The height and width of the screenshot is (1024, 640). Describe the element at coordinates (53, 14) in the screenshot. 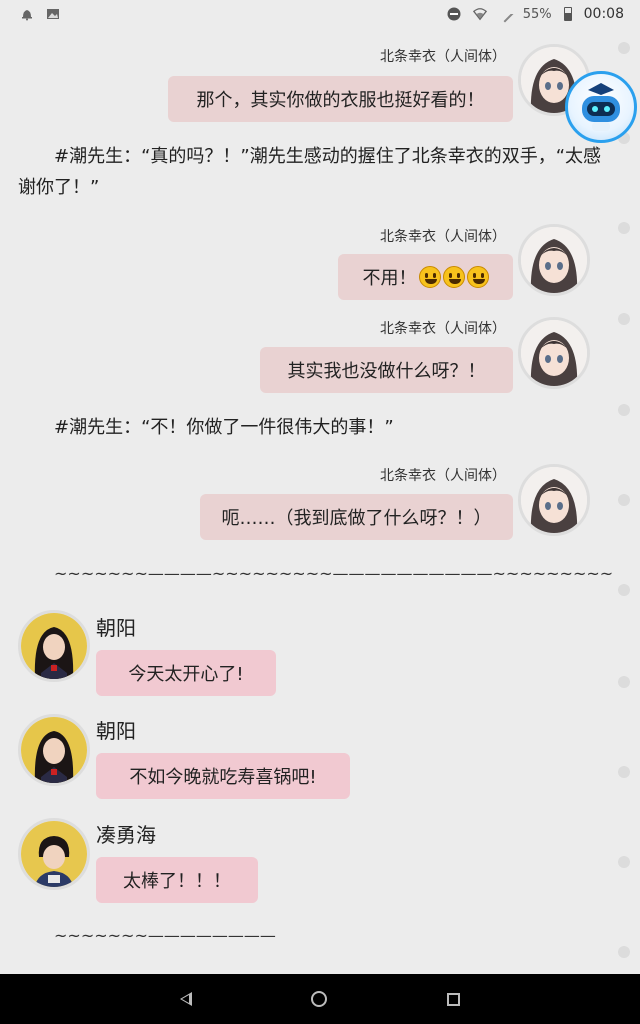

I see `gallery-icon` at that location.